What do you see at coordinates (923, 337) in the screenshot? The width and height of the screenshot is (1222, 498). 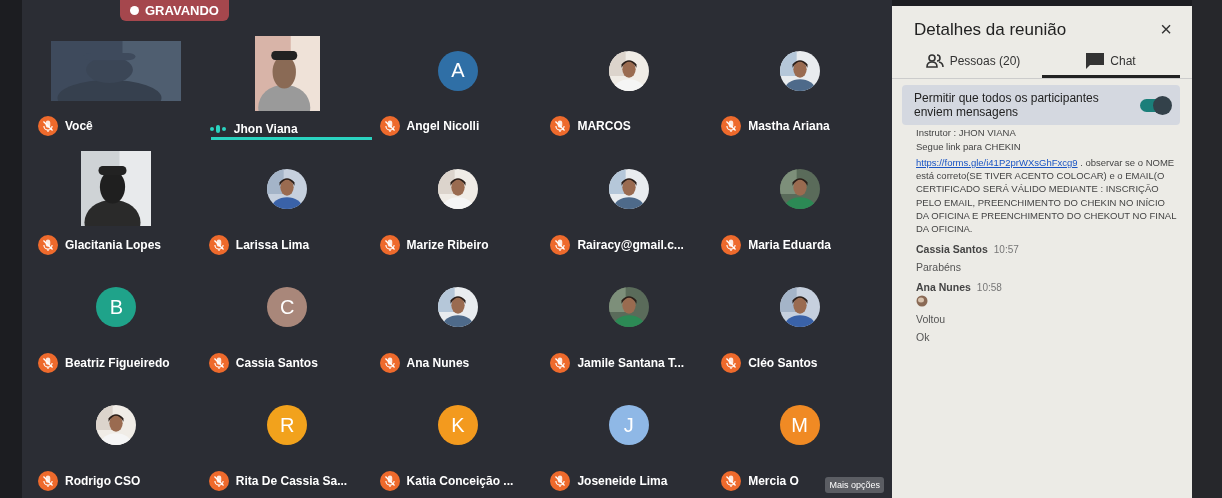 I see `message-text: Ok` at bounding box center [923, 337].